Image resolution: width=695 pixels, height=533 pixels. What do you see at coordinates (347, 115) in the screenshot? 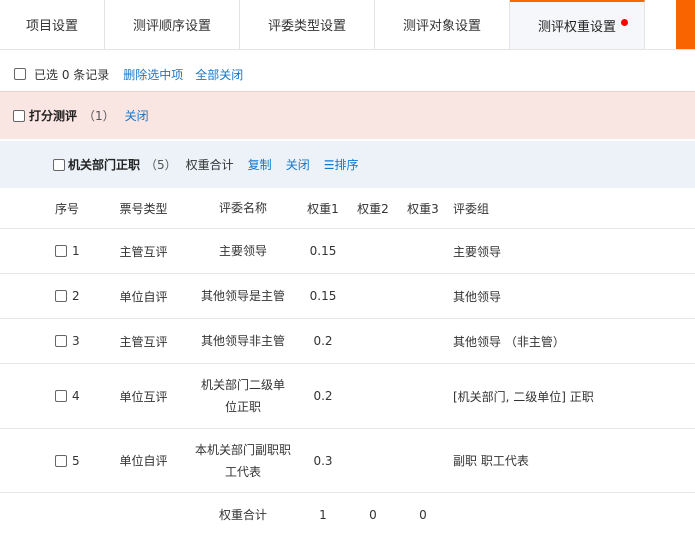
I see `section-header-scoring: 打分测评 （1） 关闭` at bounding box center [347, 115].